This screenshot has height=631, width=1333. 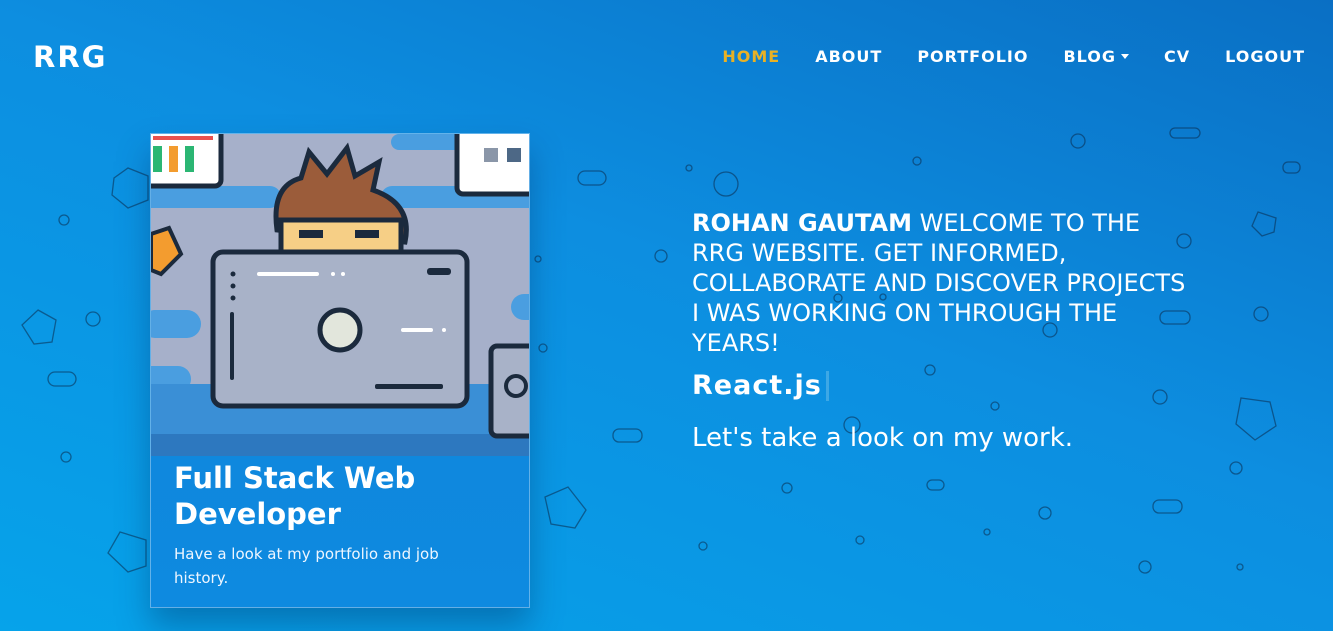 I want to click on developer-illustration, so click(x=340, y=295).